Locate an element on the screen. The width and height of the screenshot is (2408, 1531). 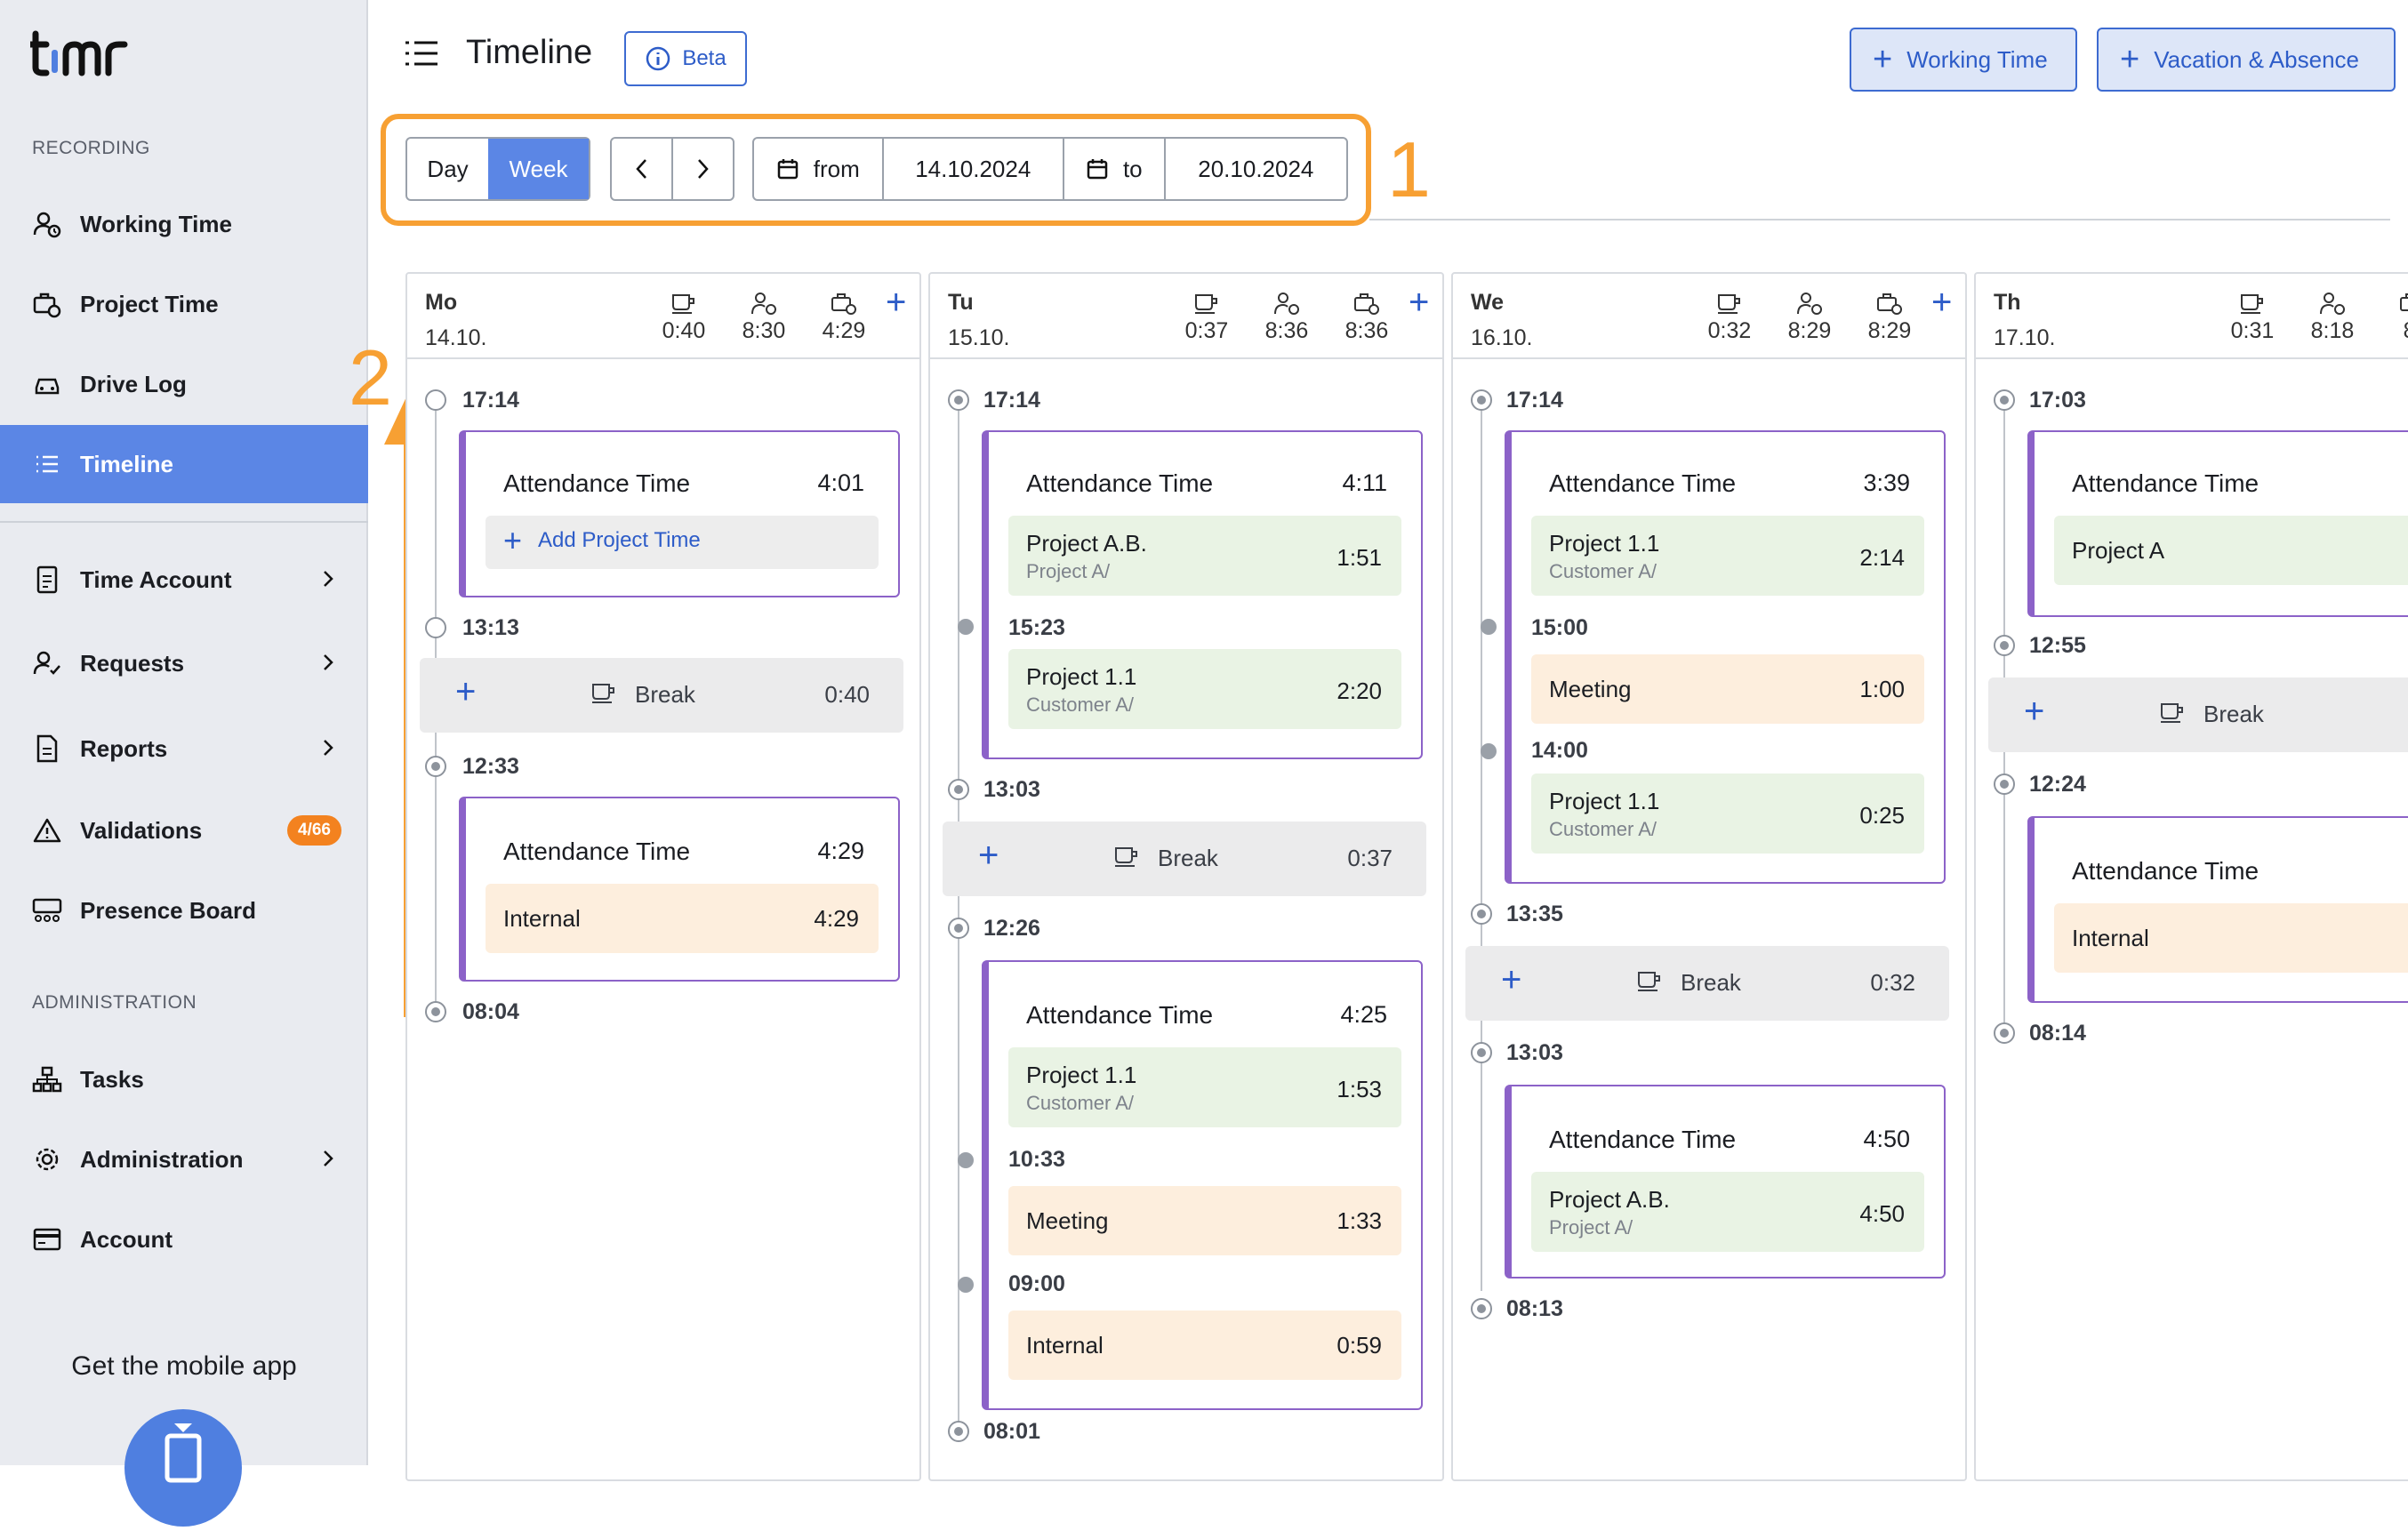
internal-entry: Internal 0:59 is located at coordinates (1205, 1345).